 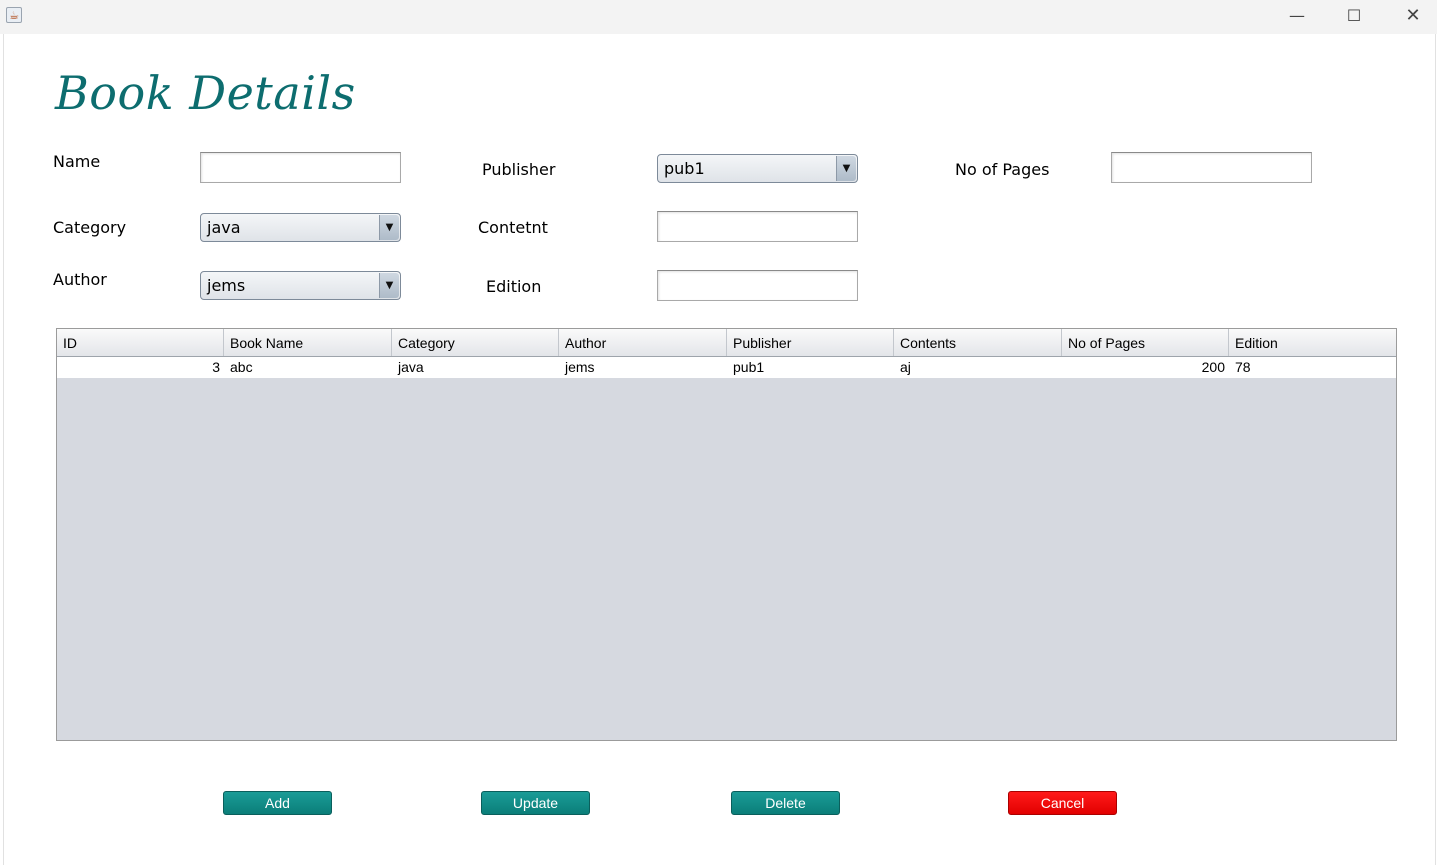 What do you see at coordinates (1213, 367) in the screenshot?
I see `cell-pages: 200` at bounding box center [1213, 367].